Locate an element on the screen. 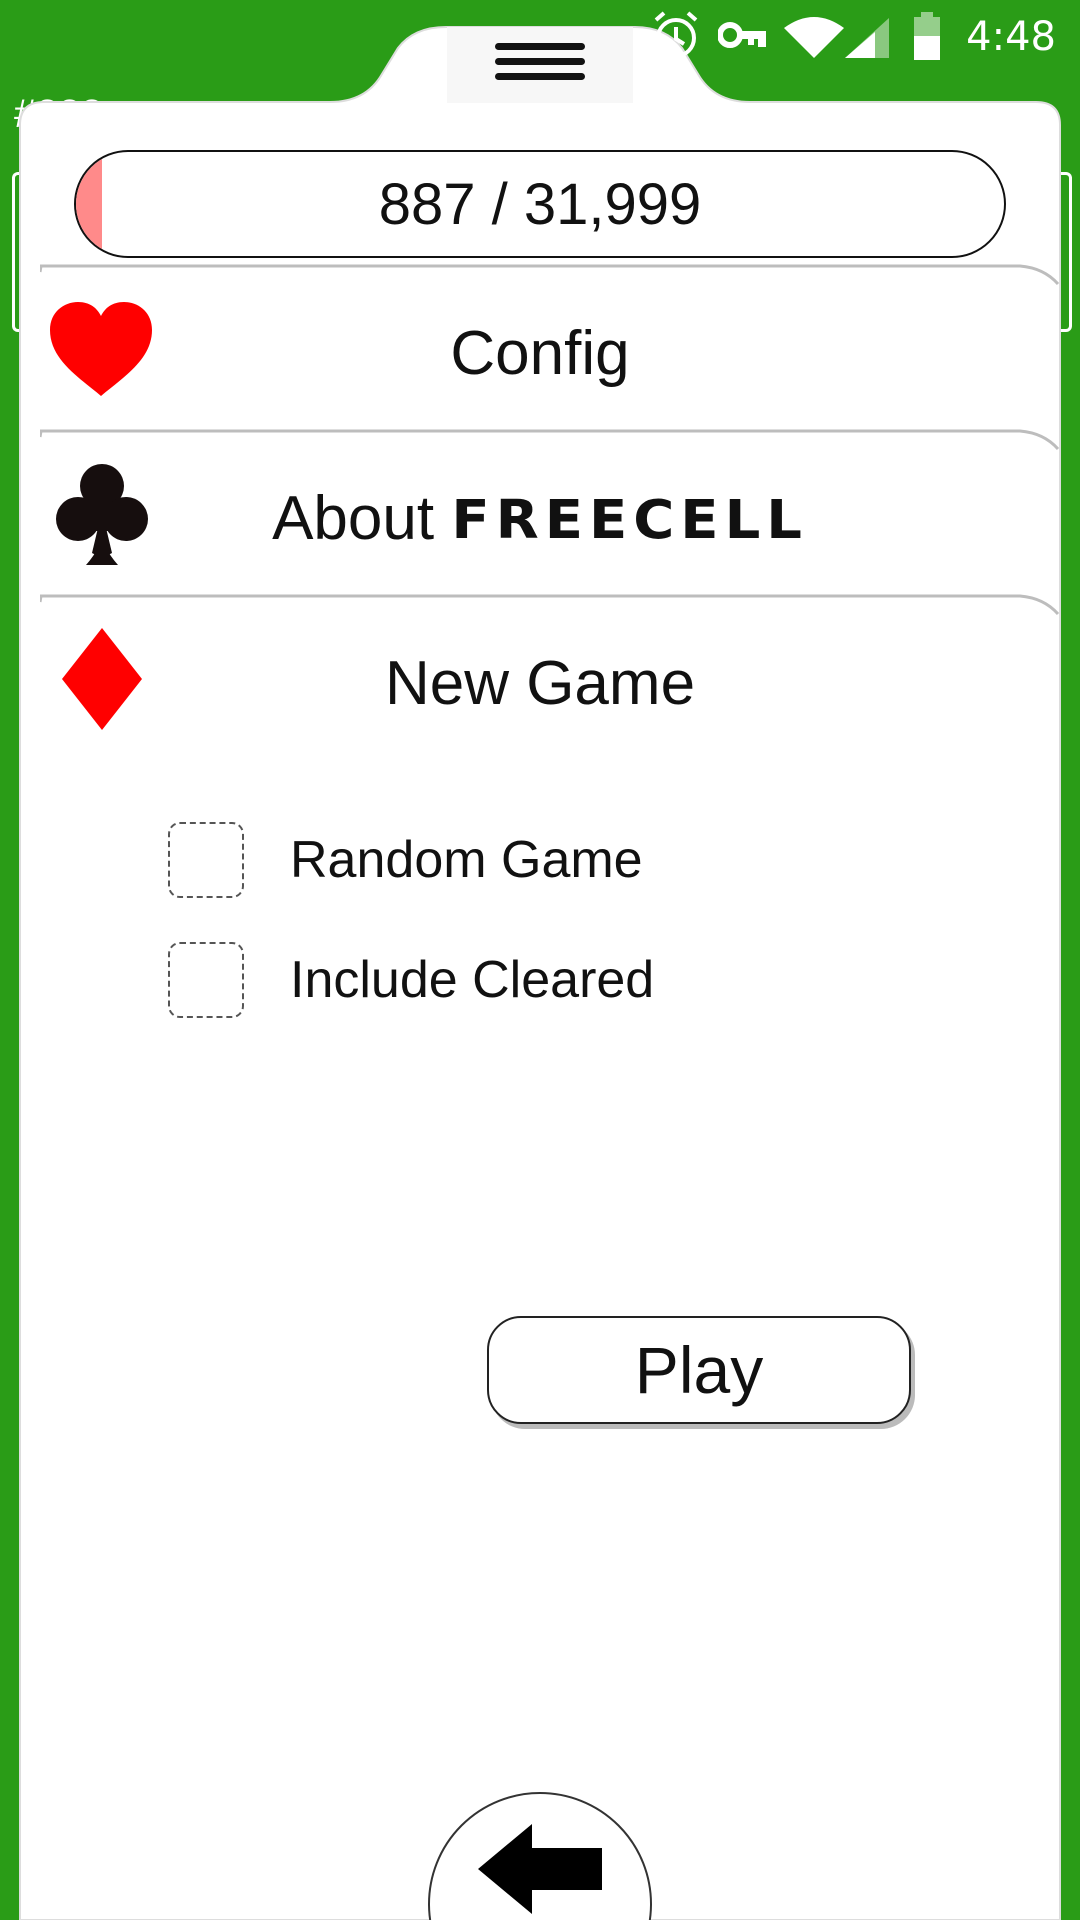 The height and width of the screenshot is (1920, 1080). random-game-option: Random Game is located at coordinates (405, 860).